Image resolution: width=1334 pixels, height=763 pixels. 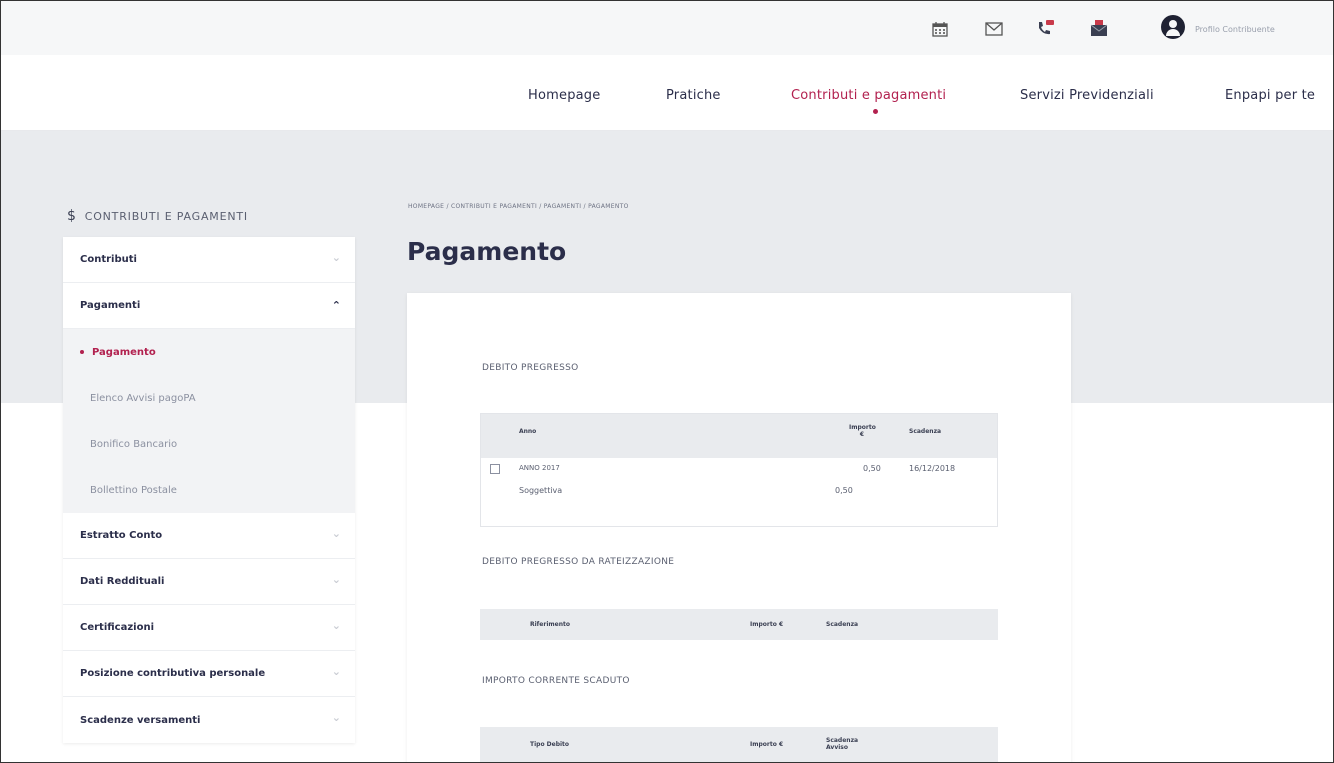 I want to click on section-title-importo-scaduto: IMPORTO CORRENTE SCADUTO, so click(x=556, y=681).